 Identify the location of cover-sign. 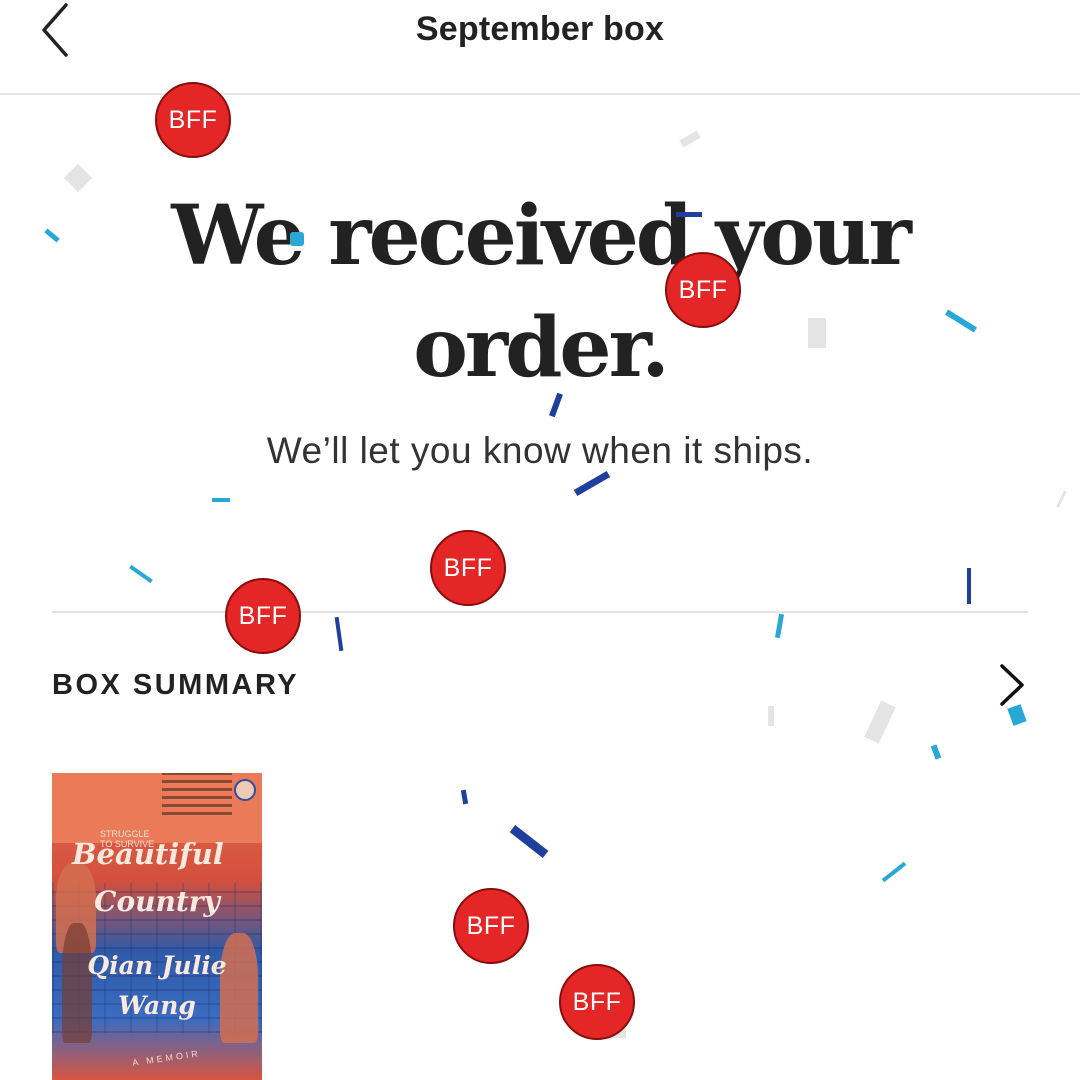
(197, 794).